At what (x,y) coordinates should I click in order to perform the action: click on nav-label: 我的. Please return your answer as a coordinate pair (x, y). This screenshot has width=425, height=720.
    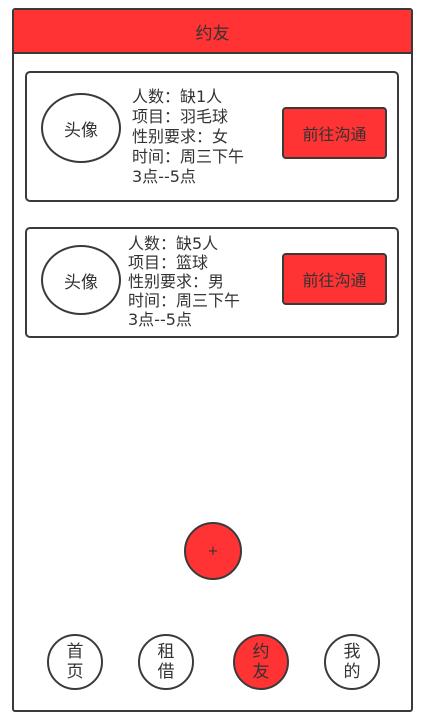
    Looking at the image, I should click on (352, 662).